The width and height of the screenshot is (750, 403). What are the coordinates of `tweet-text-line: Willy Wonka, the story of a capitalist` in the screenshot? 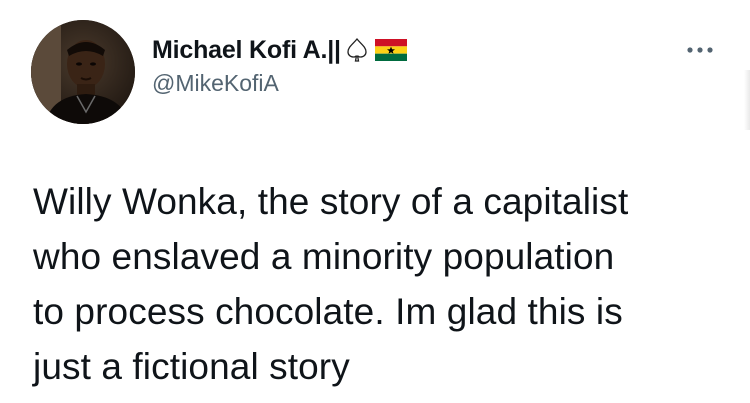 It's located at (331, 201).